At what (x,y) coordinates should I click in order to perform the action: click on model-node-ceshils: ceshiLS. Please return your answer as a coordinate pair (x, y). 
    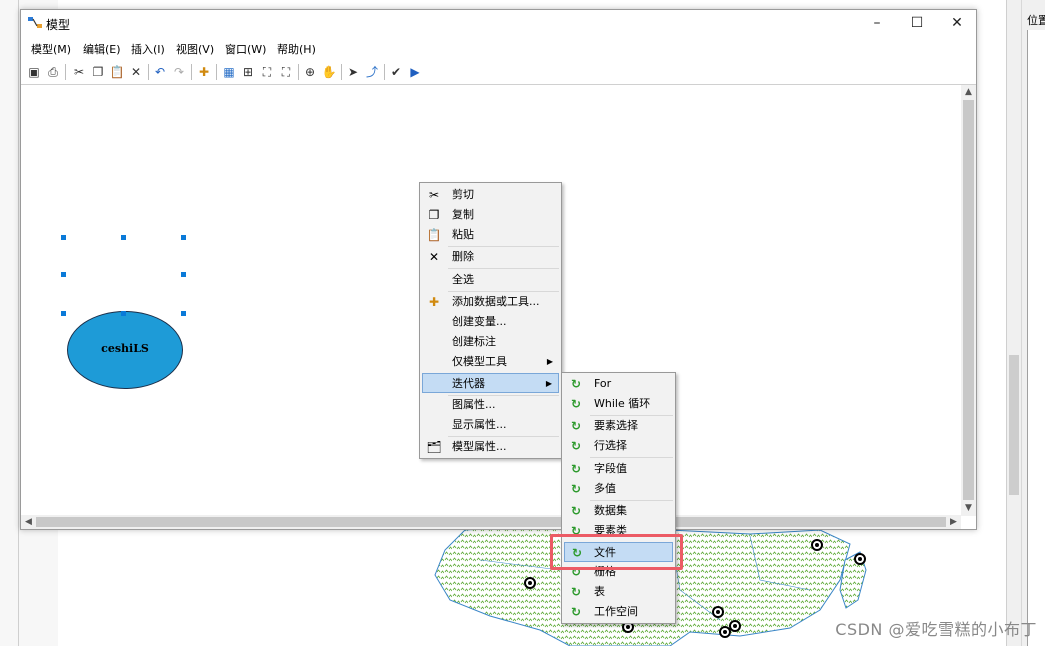
    Looking at the image, I should click on (125, 350).